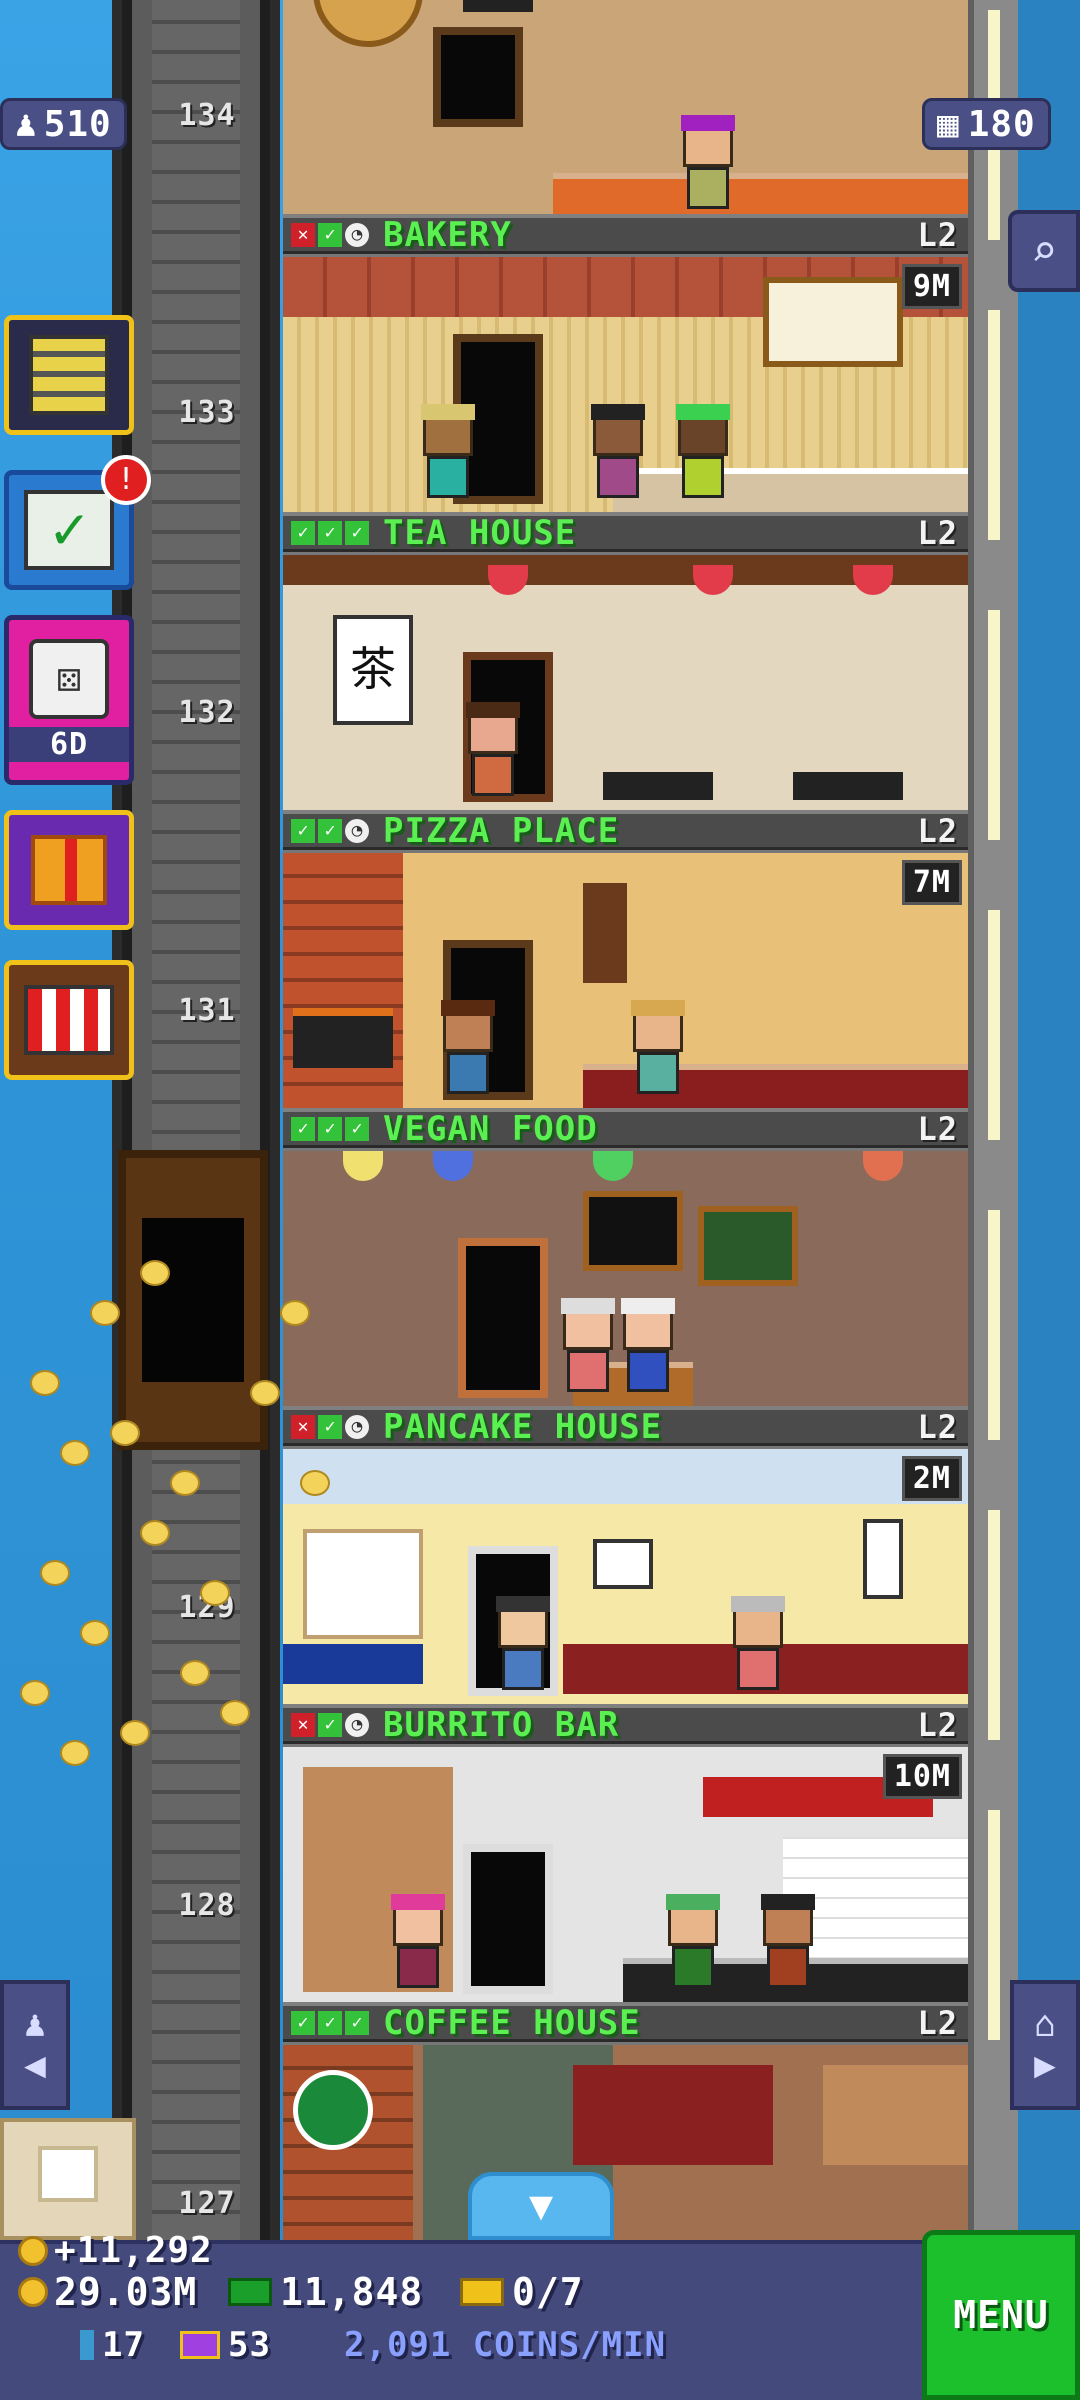  I want to click on dice-button: ⚄ 6D, so click(69, 700).